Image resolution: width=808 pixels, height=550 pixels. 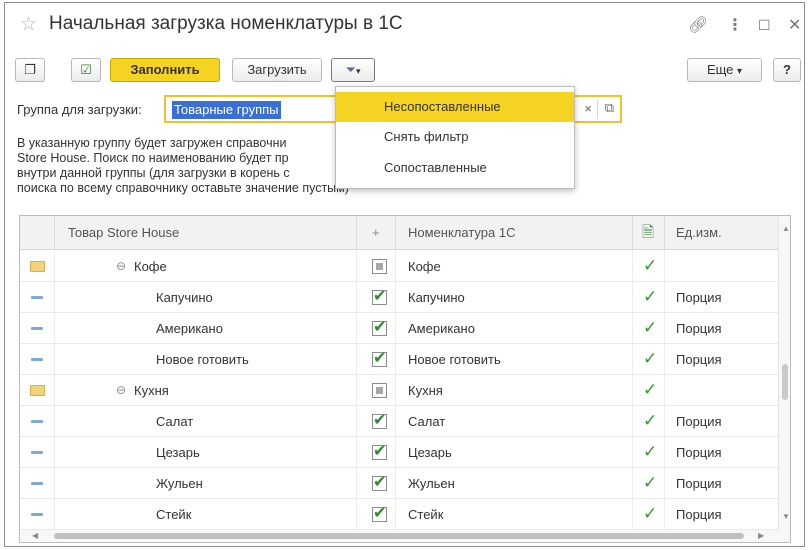 I want to click on table-row: ⊖ Кухня Кухня ✓, so click(x=400, y=390).